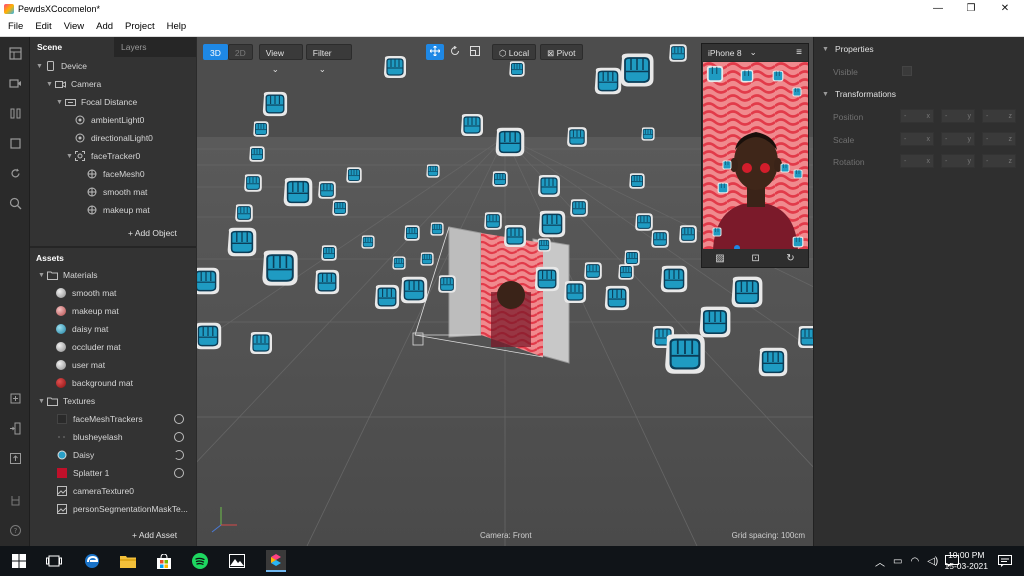  I want to click on layout-icon, so click(15, 53).